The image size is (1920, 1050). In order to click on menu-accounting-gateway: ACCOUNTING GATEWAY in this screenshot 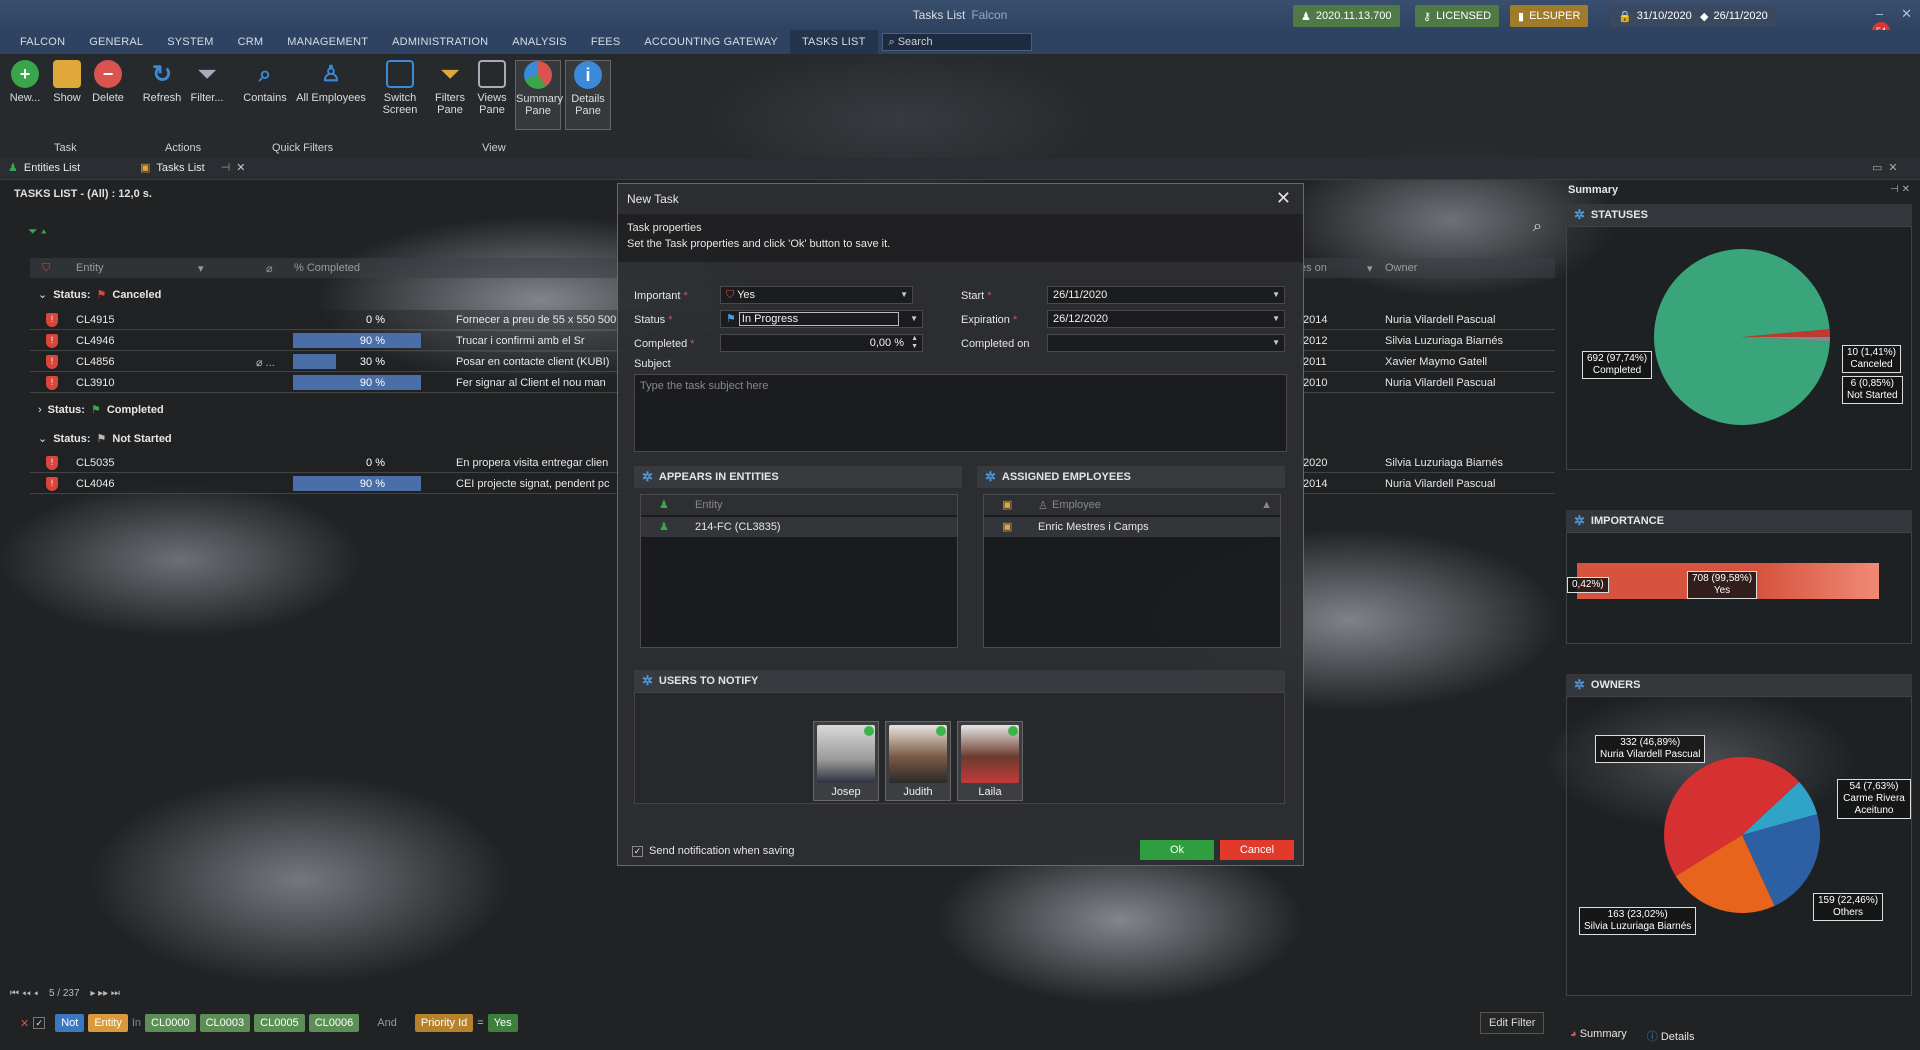, I will do `click(711, 42)`.